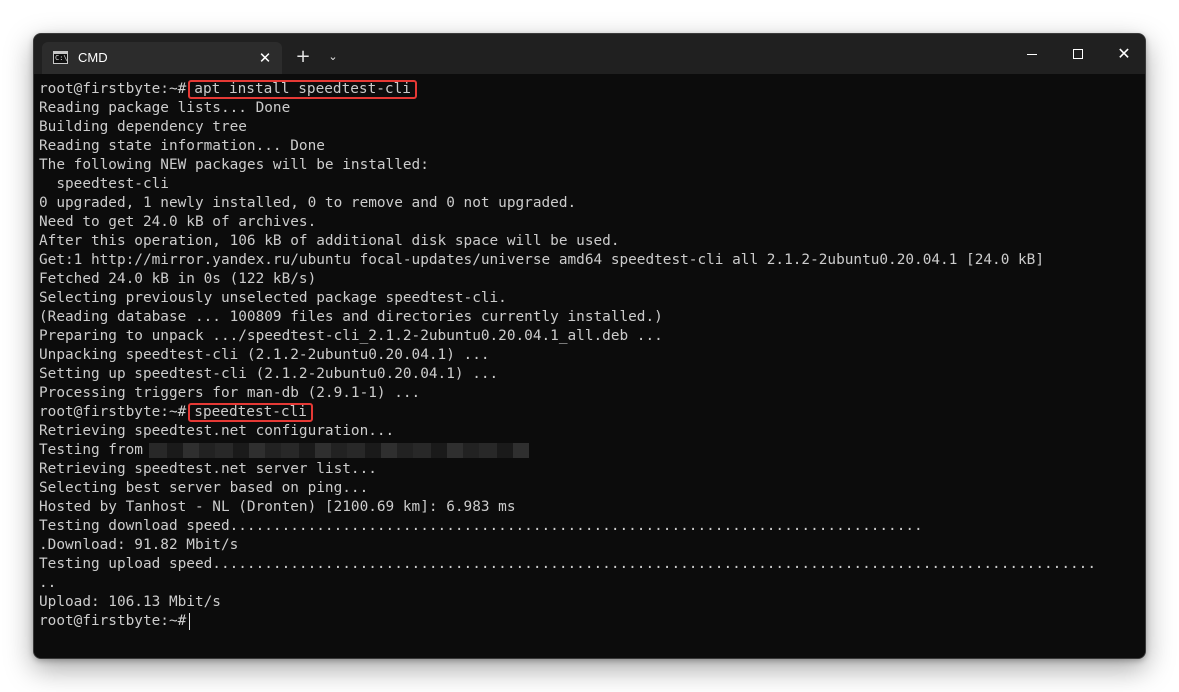 This screenshot has height=692, width=1179. I want to click on terminal-line: Reading package lists... Done, so click(165, 108).